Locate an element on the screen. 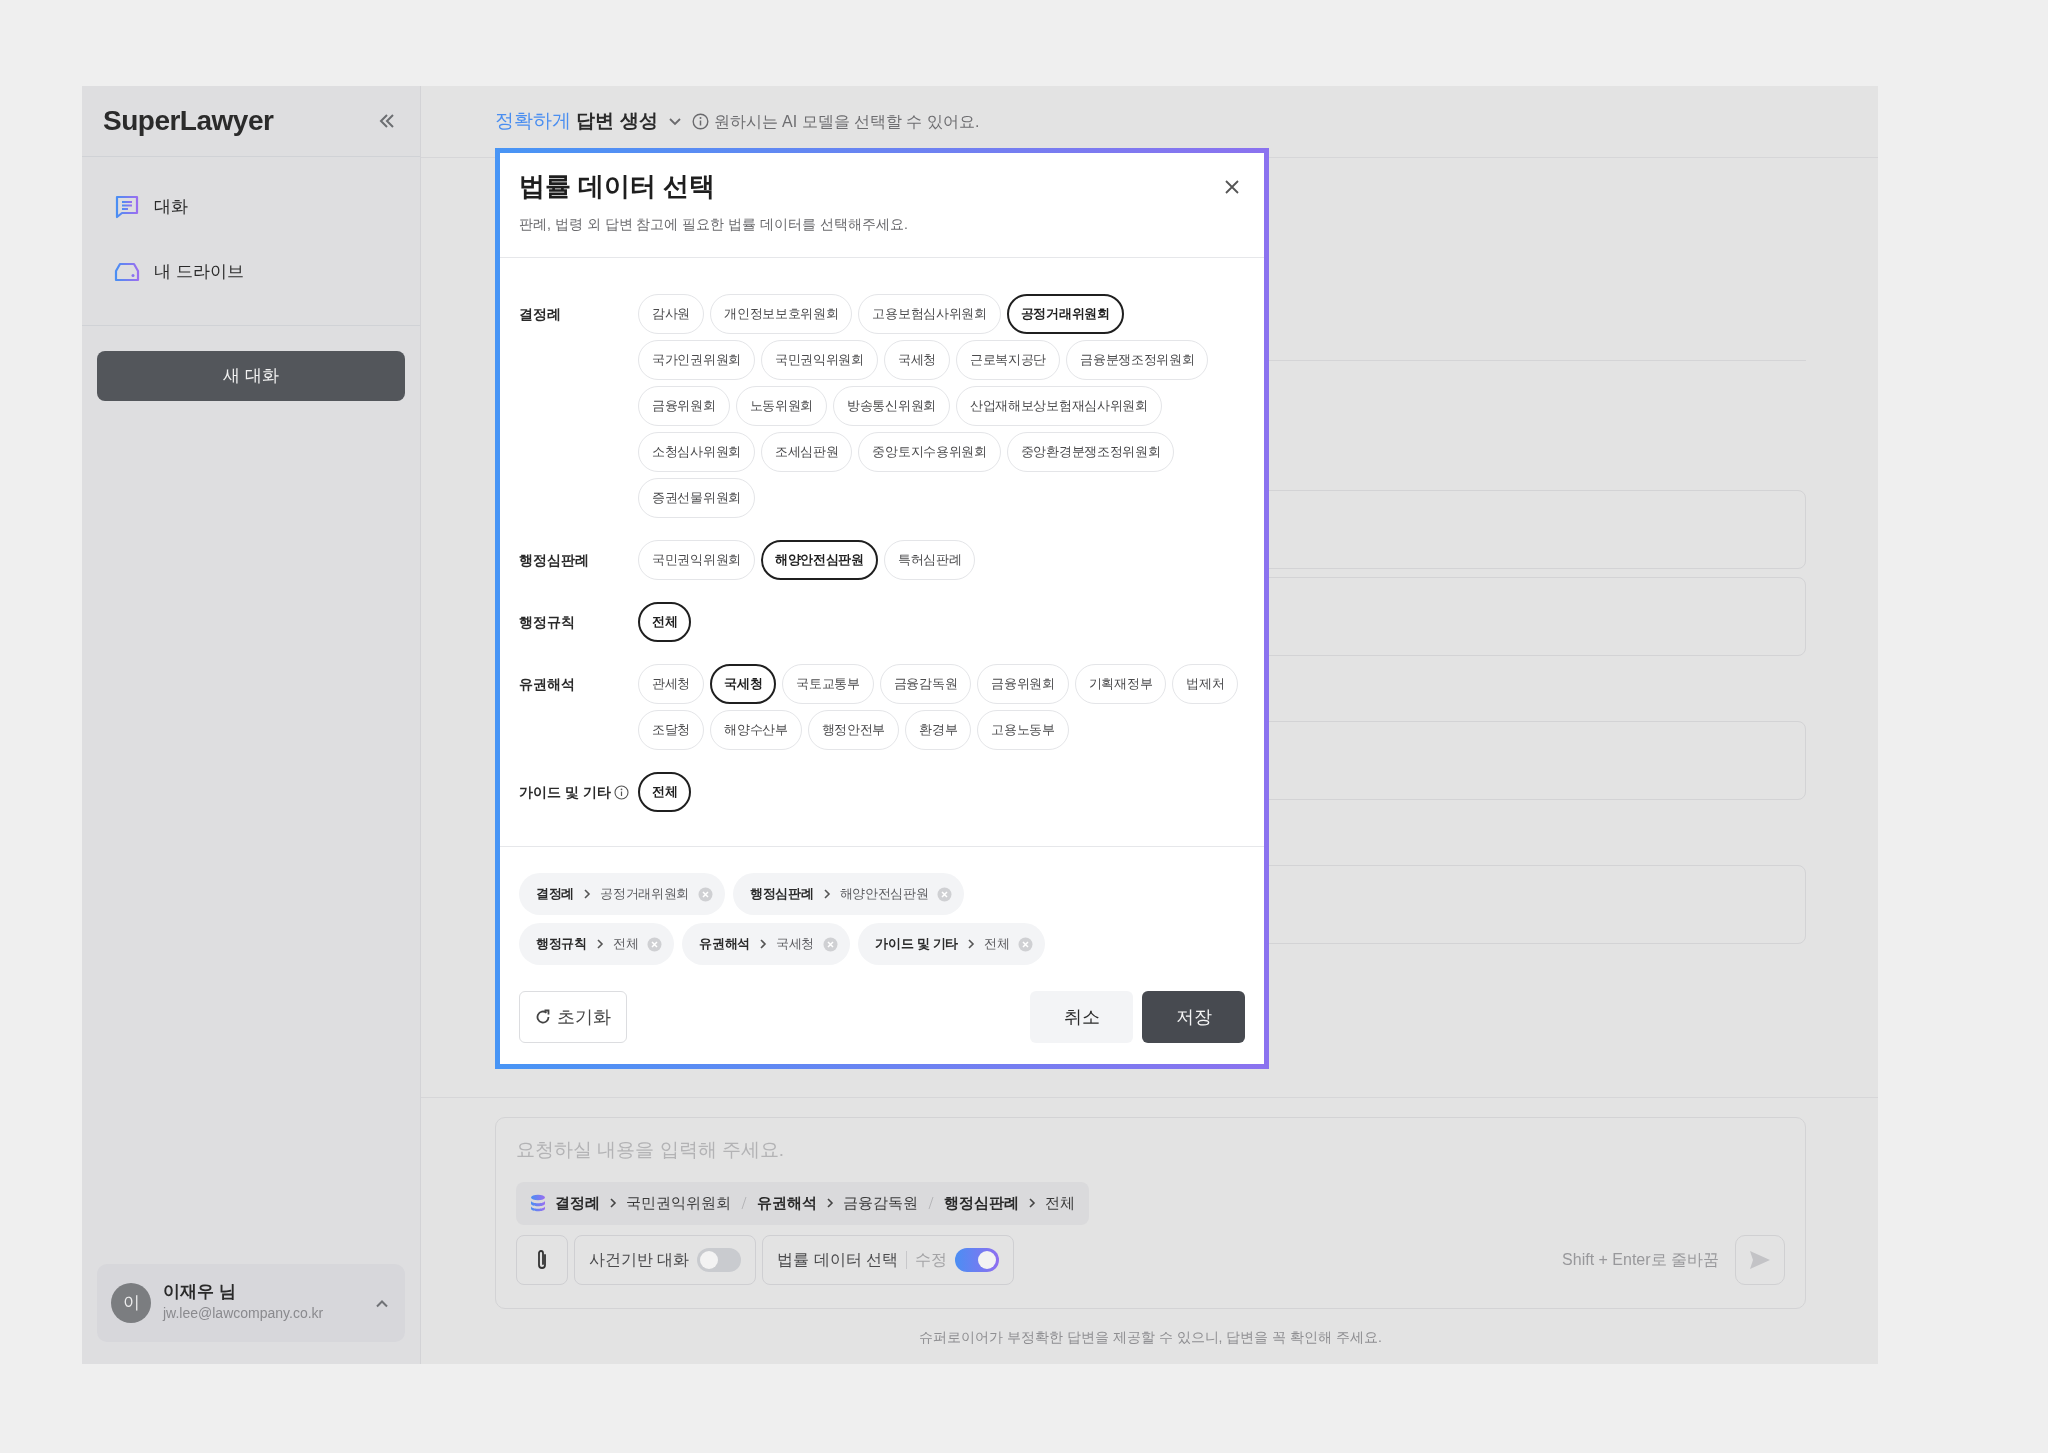 The image size is (2048, 1453). filter-chip: 개인정보보호위원회 is located at coordinates (781, 314).